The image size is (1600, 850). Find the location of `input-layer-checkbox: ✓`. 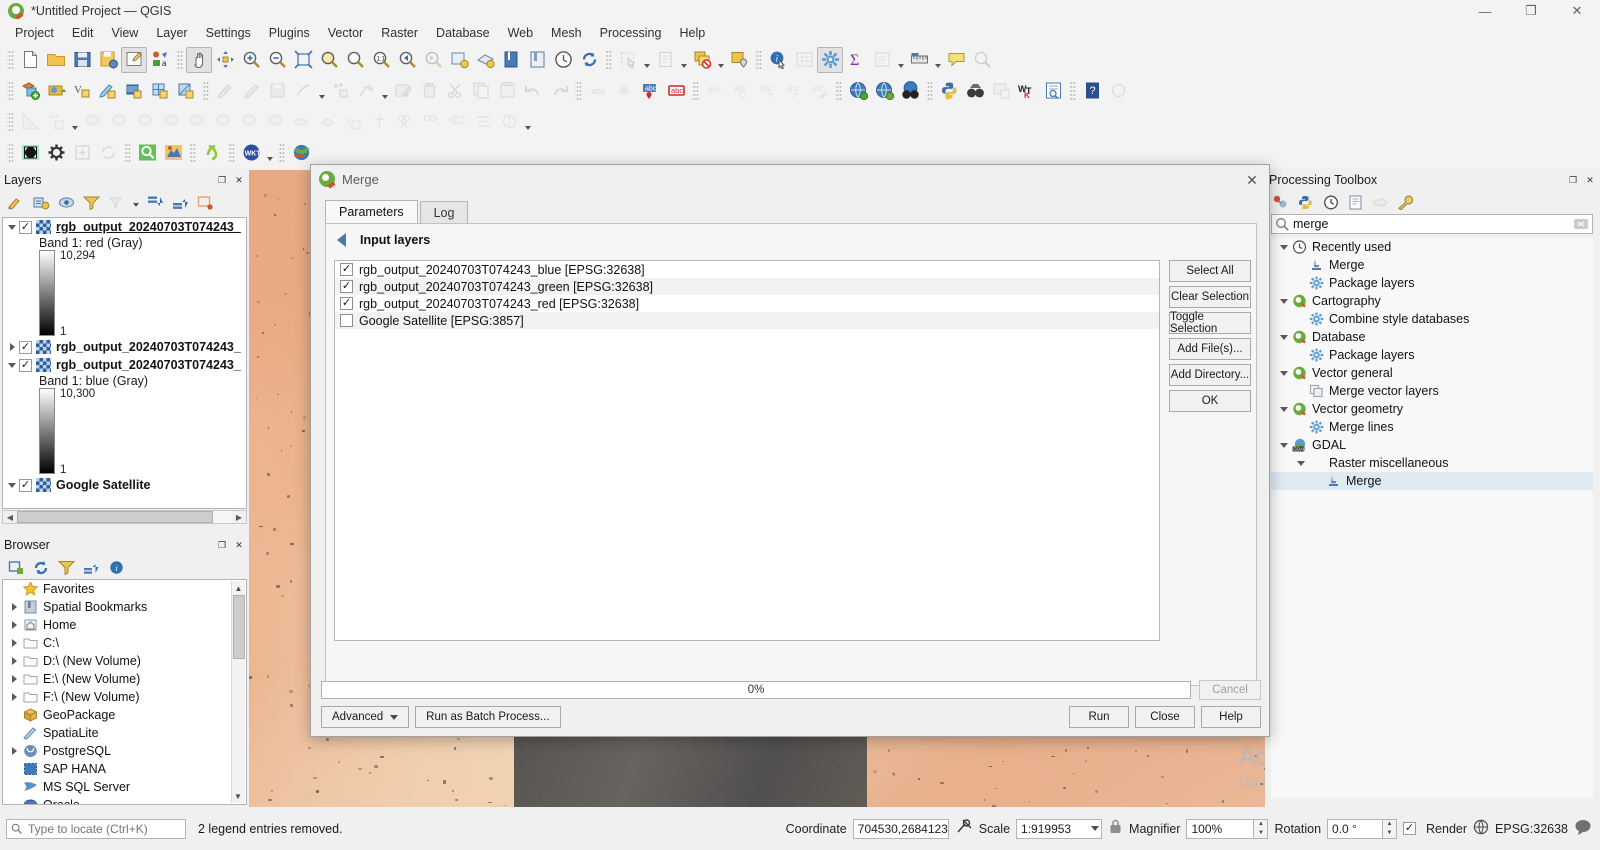

input-layer-checkbox: ✓ is located at coordinates (346, 303).